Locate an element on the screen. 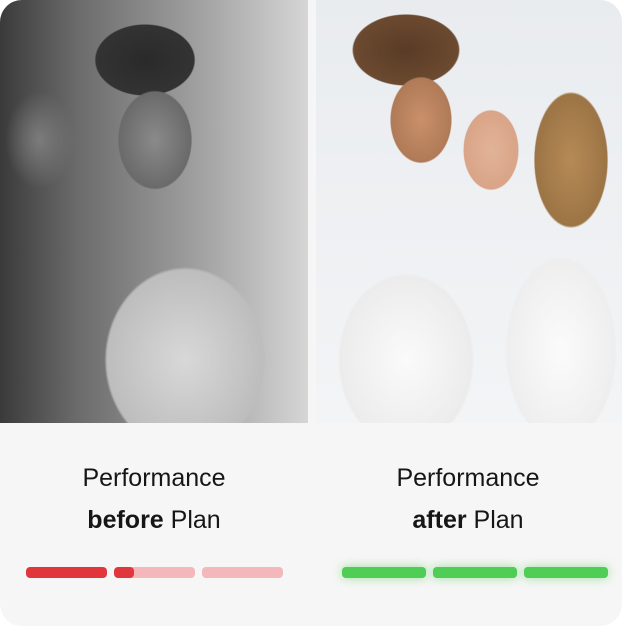 The height and width of the screenshot is (626, 622). after-title: Performance is located at coordinates (468, 478).